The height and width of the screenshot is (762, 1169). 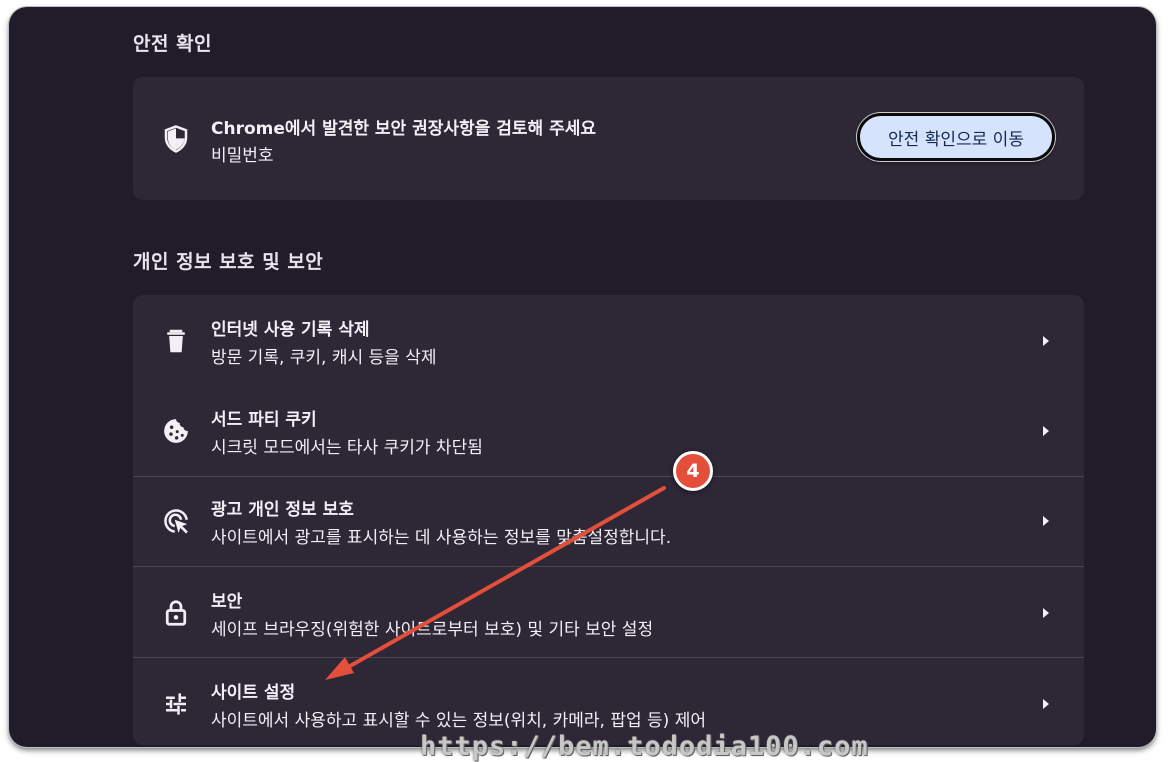 I want to click on safety-check-title: Chrome에서 발견한 보안 권장사항을 검토해 주세요, so click(x=403, y=129).